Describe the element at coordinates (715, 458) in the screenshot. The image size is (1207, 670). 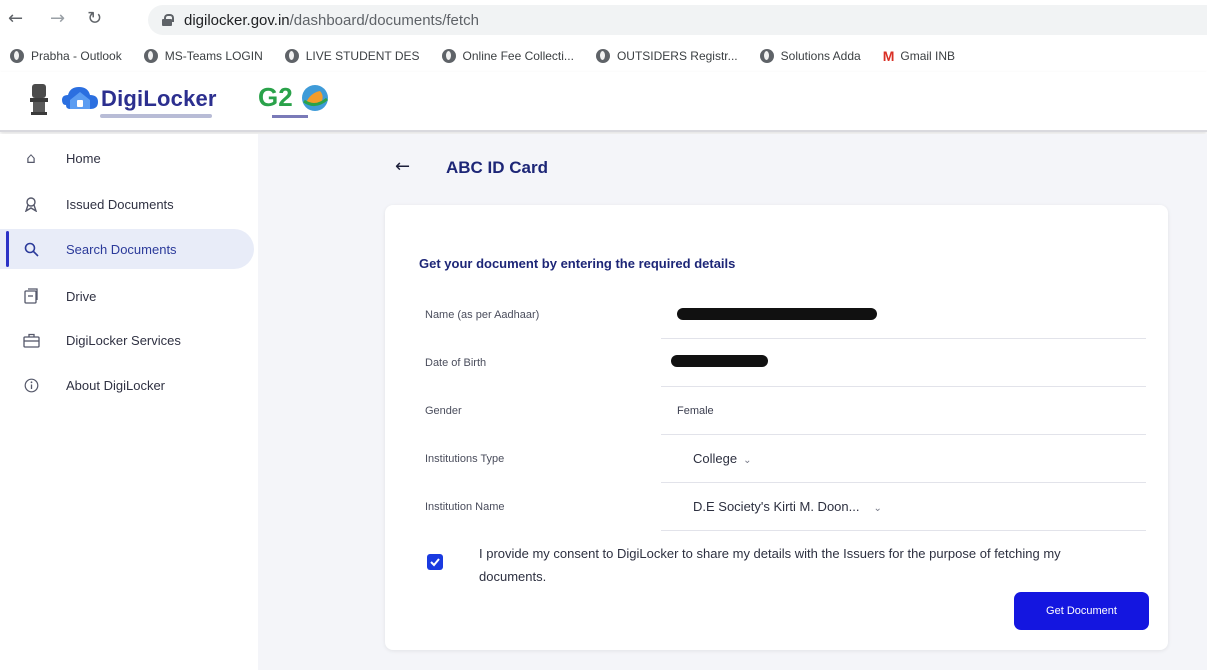
I see `institution-type-value: College` at that location.